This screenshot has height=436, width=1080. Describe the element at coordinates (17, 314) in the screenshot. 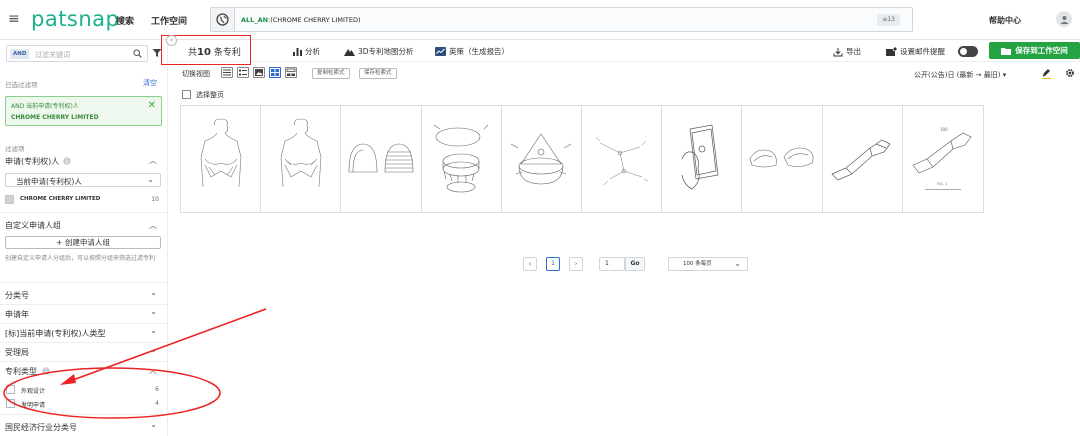

I see `section-application-year: 申请年` at that location.